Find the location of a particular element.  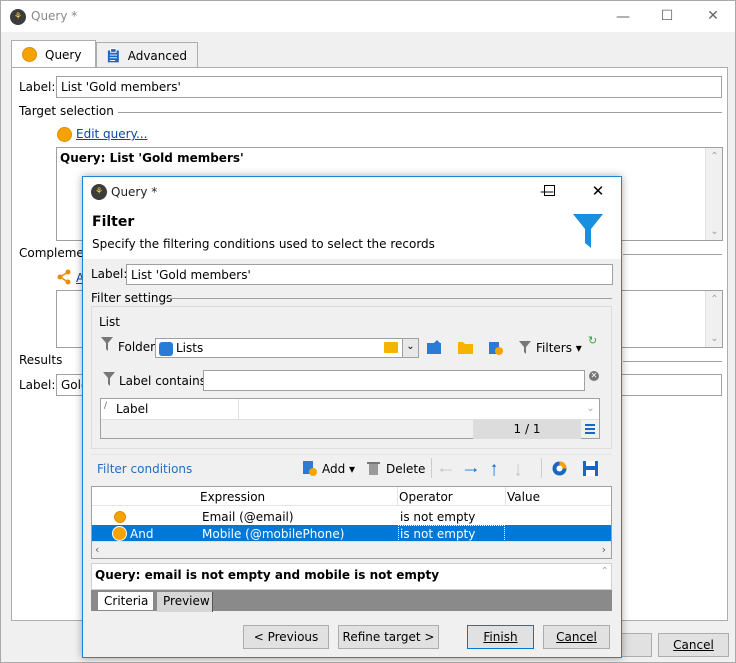

list-column-header: / Label is located at coordinates (170, 409).